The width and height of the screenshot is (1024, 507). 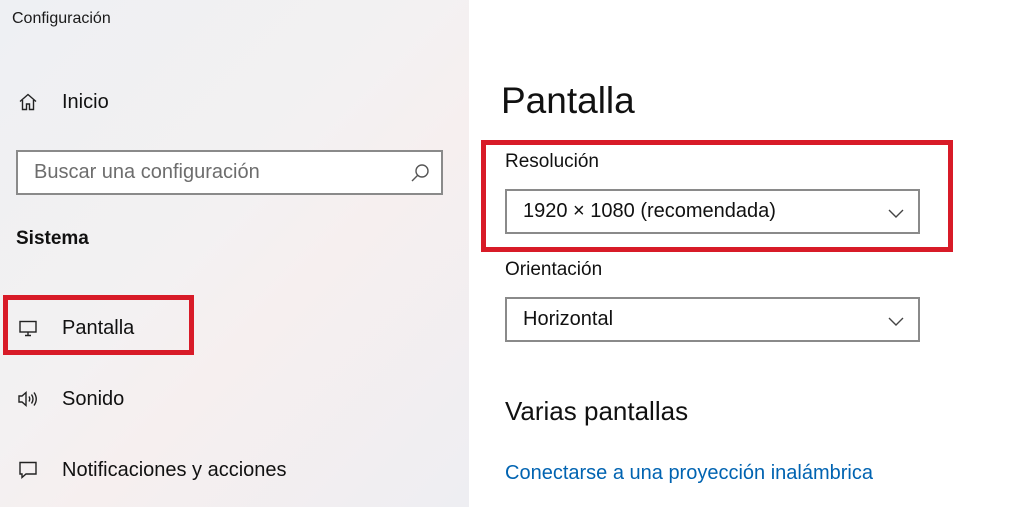 I want to click on orientation-value: Horizontal, so click(x=568, y=319).